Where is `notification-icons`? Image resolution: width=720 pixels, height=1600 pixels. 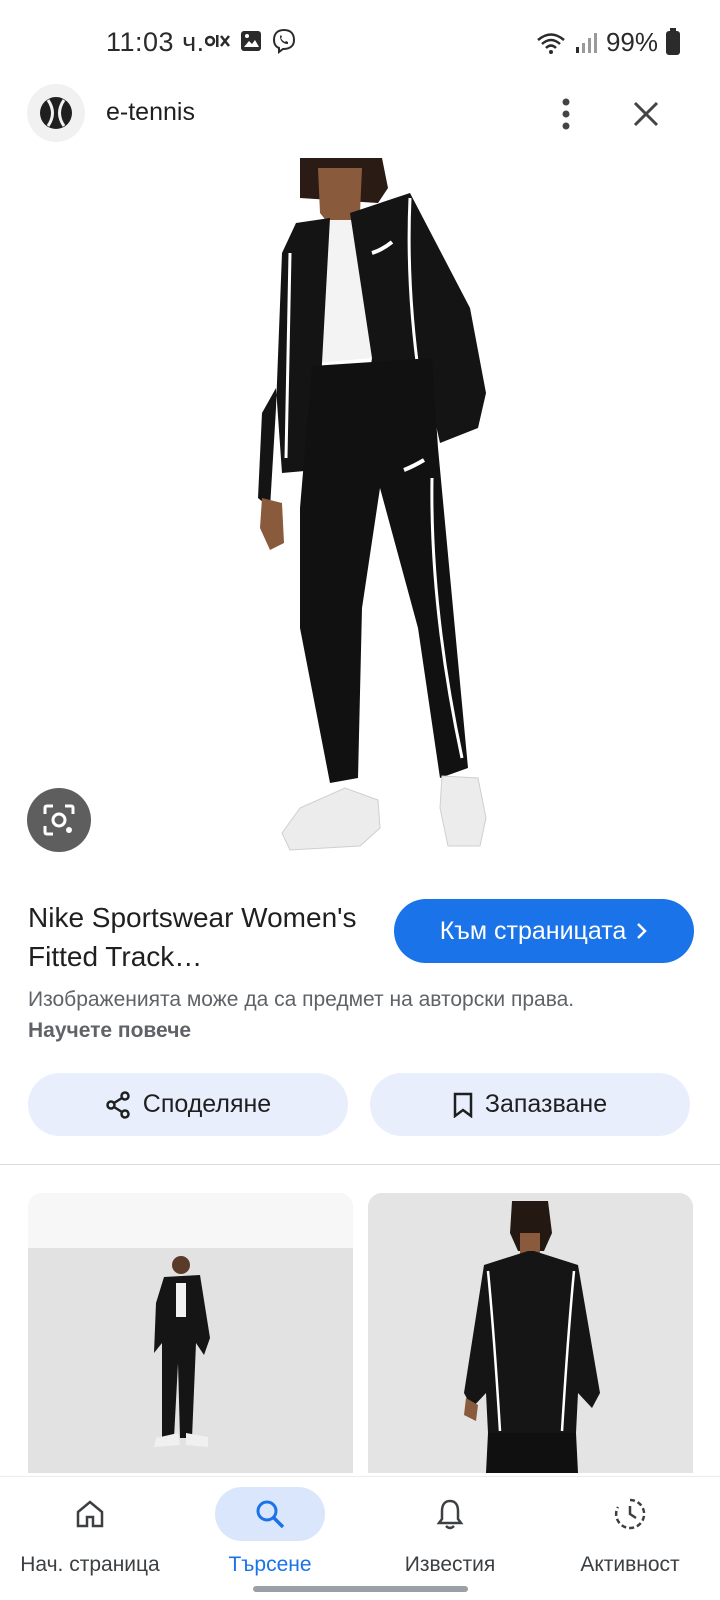
notification-icons is located at coordinates (251, 41).